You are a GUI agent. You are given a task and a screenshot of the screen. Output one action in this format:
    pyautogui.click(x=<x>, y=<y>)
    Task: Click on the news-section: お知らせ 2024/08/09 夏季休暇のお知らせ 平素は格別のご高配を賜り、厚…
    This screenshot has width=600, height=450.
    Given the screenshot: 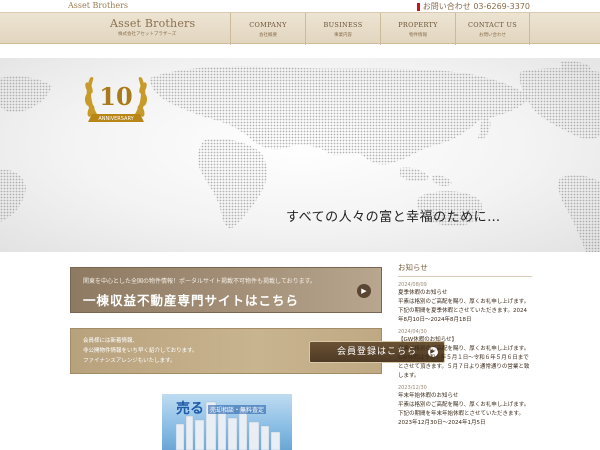 What is the action you would take?
    pyautogui.click(x=465, y=356)
    